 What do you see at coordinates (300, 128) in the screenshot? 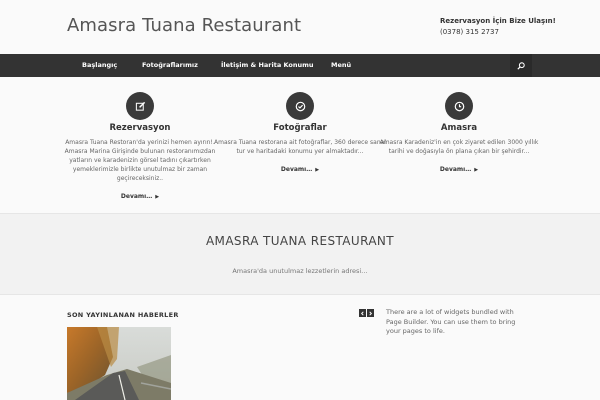
I see `feature-title: Fotoğraflar` at bounding box center [300, 128].